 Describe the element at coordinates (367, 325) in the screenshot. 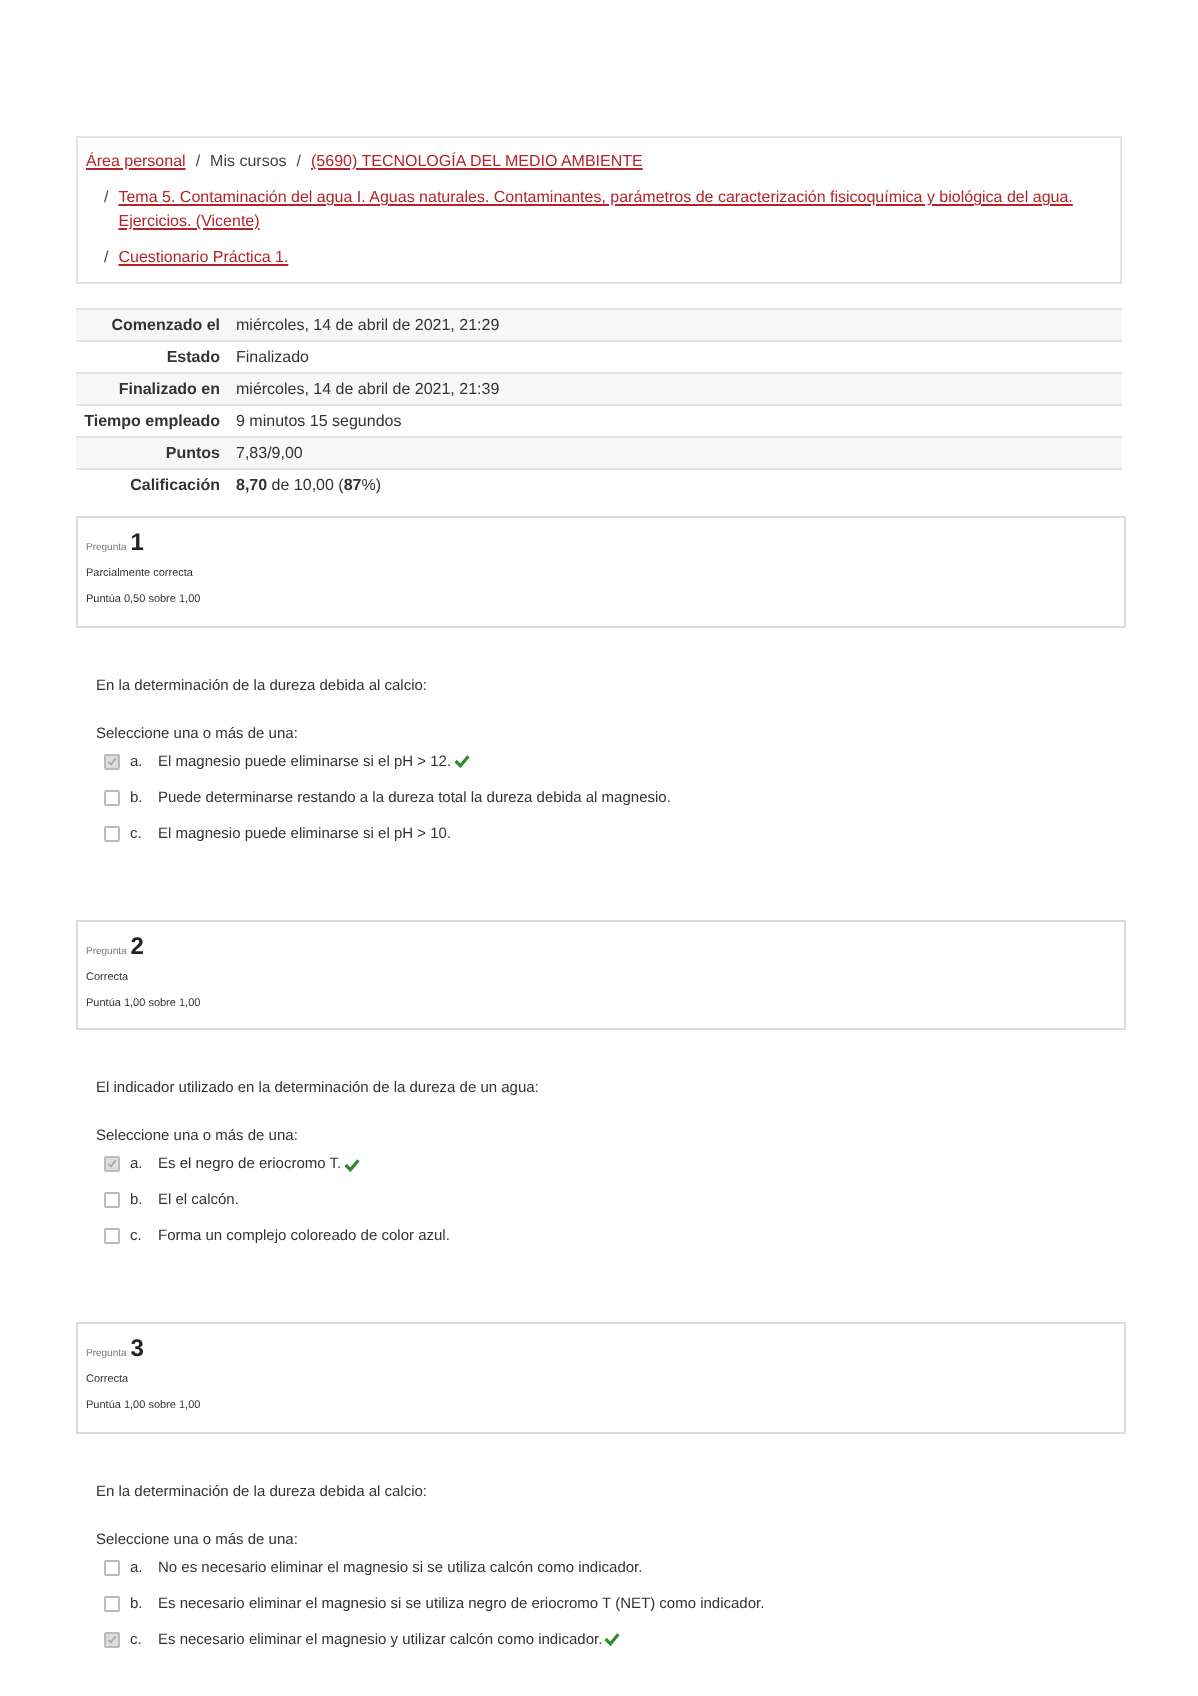

I see `summary-value: miércoles, 14 de abril de 2021, 21:29` at that location.